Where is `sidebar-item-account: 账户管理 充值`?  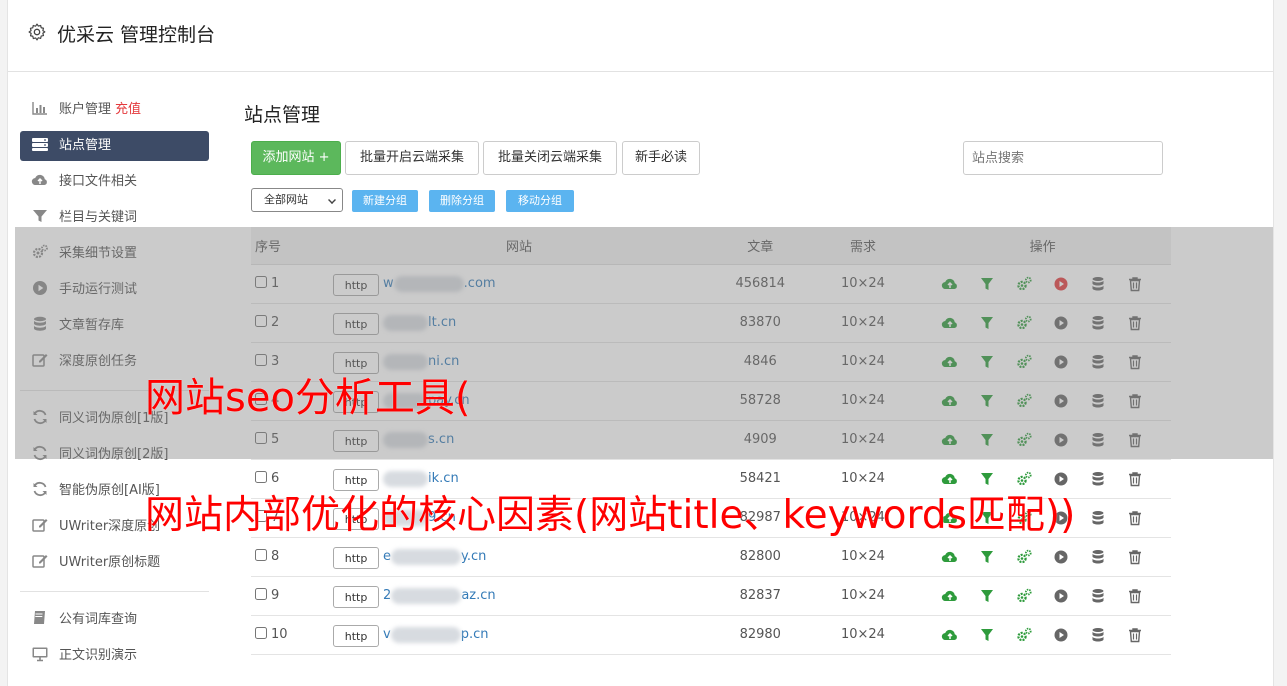
sidebar-item-account: 账户管理 充值 is located at coordinates (114, 110).